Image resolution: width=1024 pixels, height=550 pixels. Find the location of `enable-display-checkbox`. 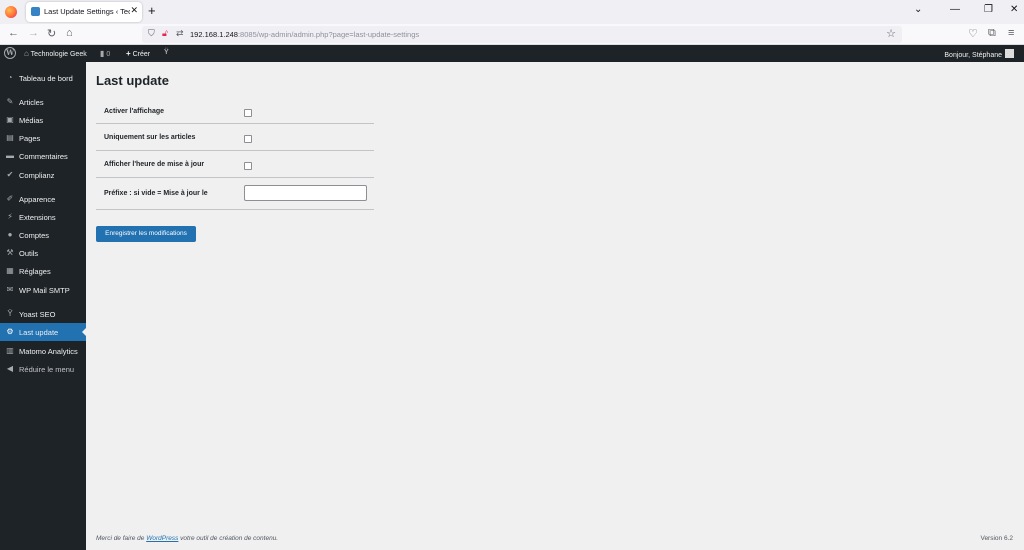

enable-display-checkbox is located at coordinates (248, 113).